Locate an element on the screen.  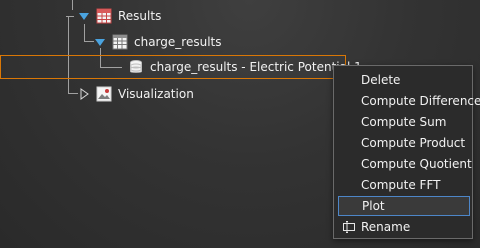
menu-item-delete: Delete is located at coordinates (404, 80).